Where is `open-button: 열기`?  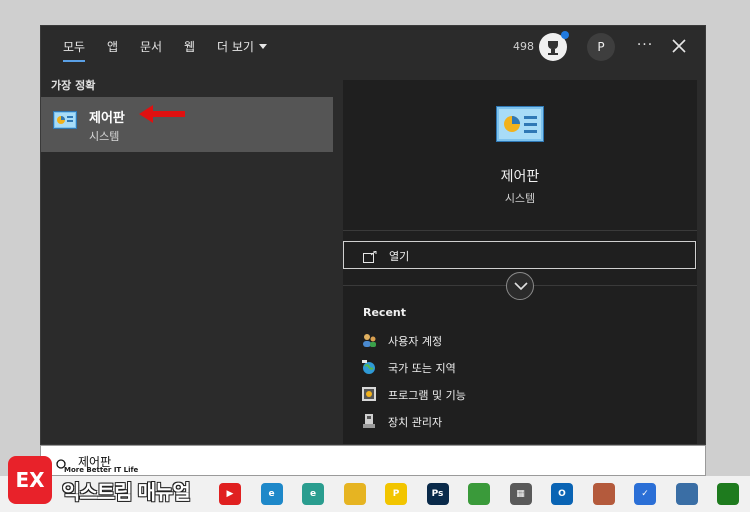
open-button: 열기 is located at coordinates (519, 255).